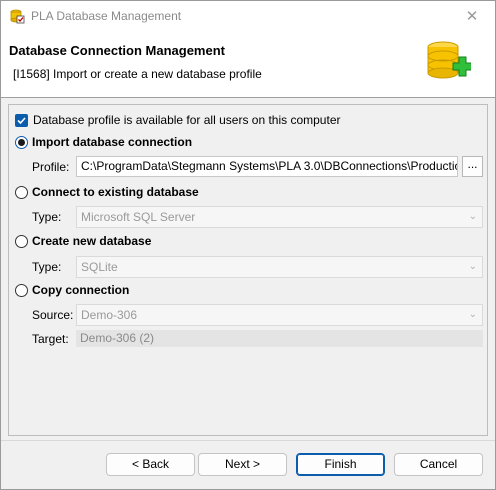  What do you see at coordinates (21, 290) in the screenshot?
I see `copy-radio` at bounding box center [21, 290].